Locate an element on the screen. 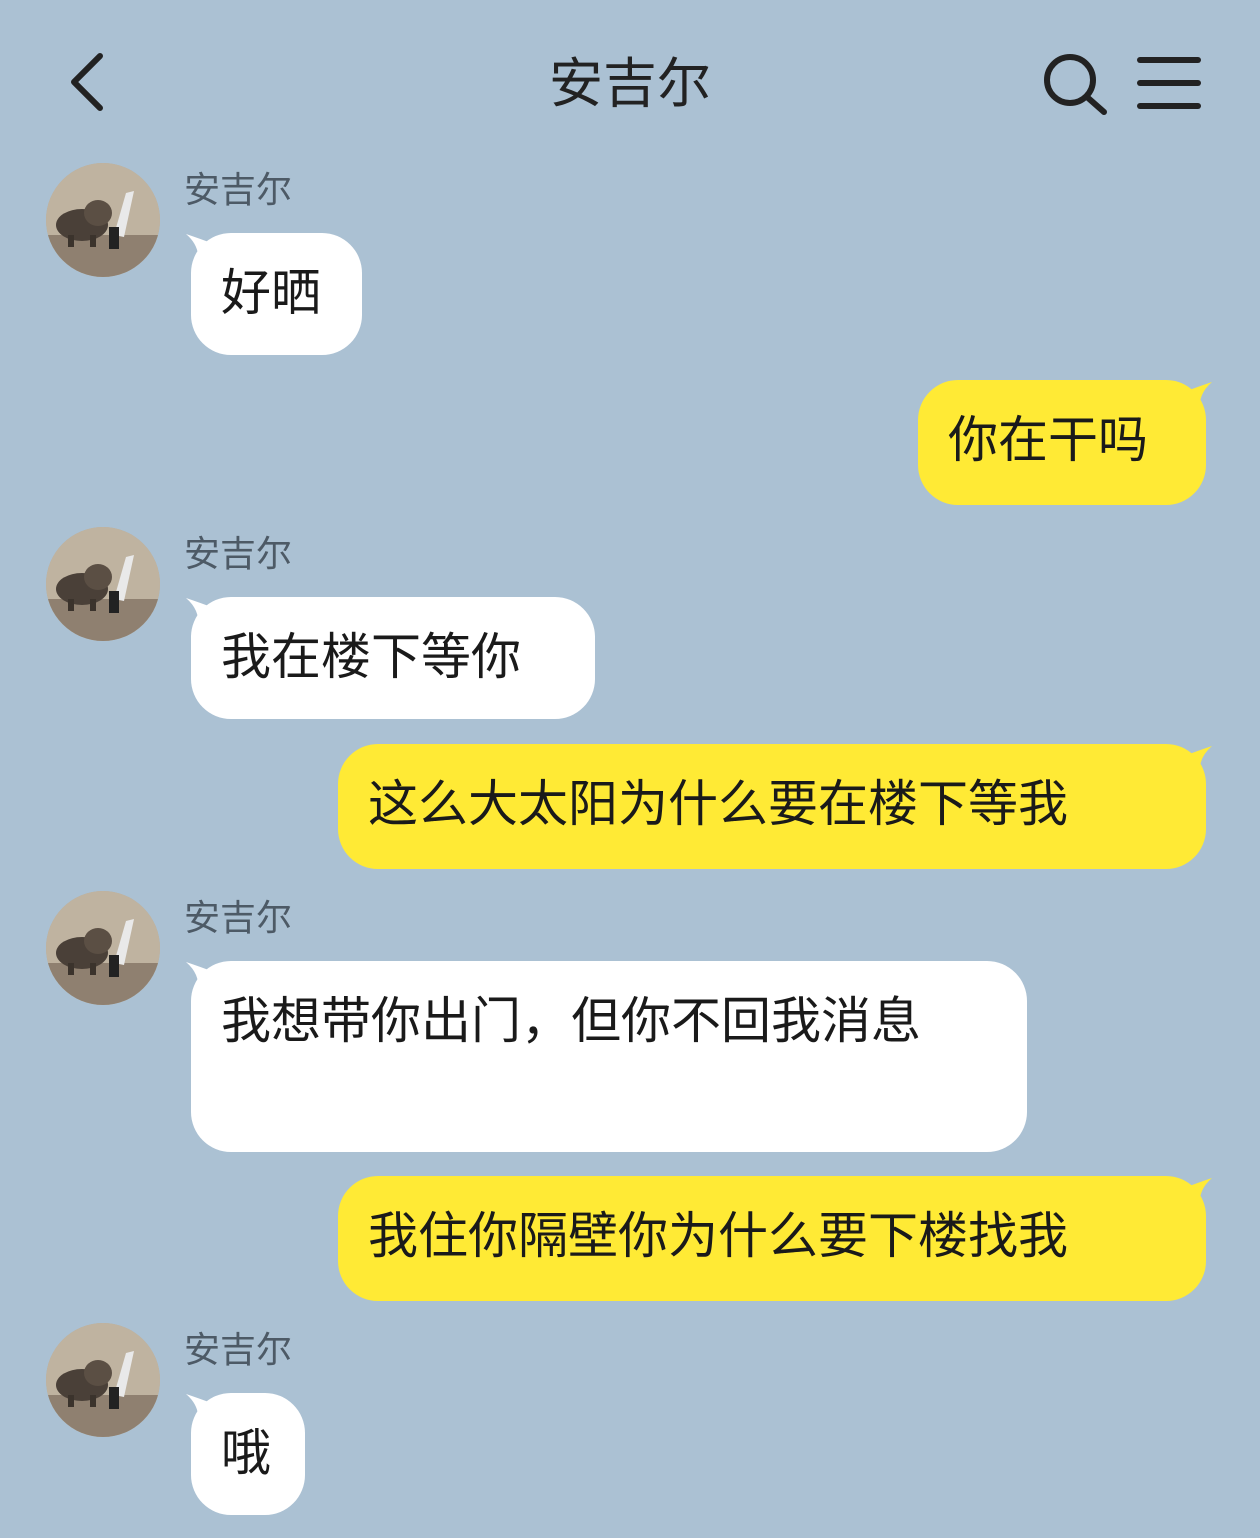 Image resolution: width=1260 pixels, height=1538 pixels. search-icon is located at coordinates (1075, 84).